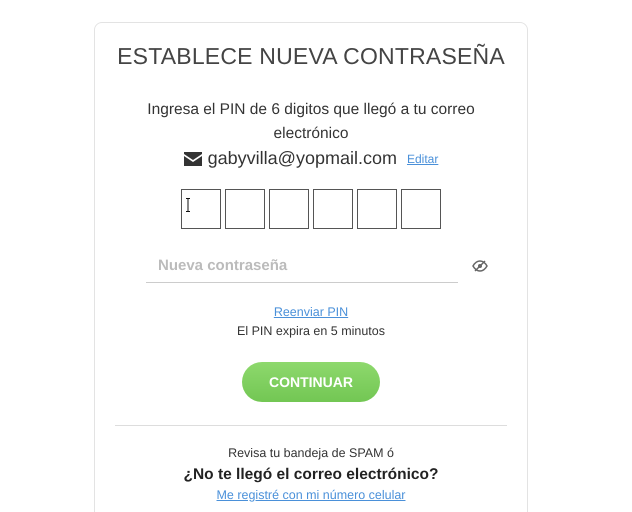 The image size is (632, 512). What do you see at coordinates (302, 158) in the screenshot?
I see `email-address: gabyvilla@yopmail.com` at bounding box center [302, 158].